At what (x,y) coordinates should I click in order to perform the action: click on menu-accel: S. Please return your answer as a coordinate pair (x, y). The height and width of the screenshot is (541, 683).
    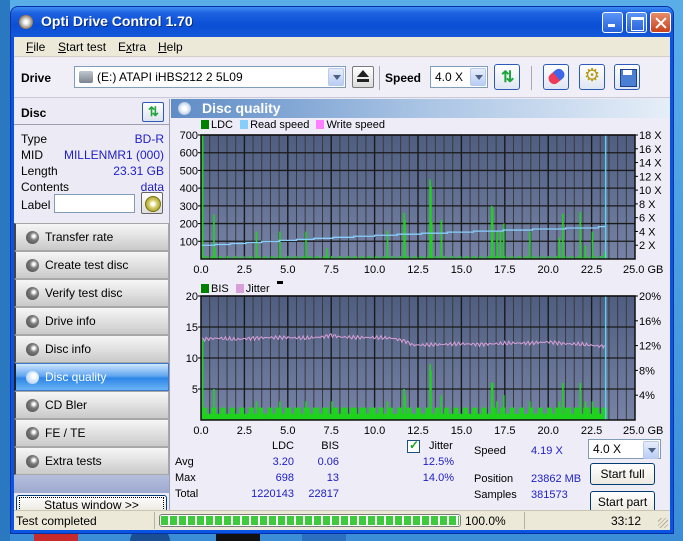
    Looking at the image, I should click on (62, 47).